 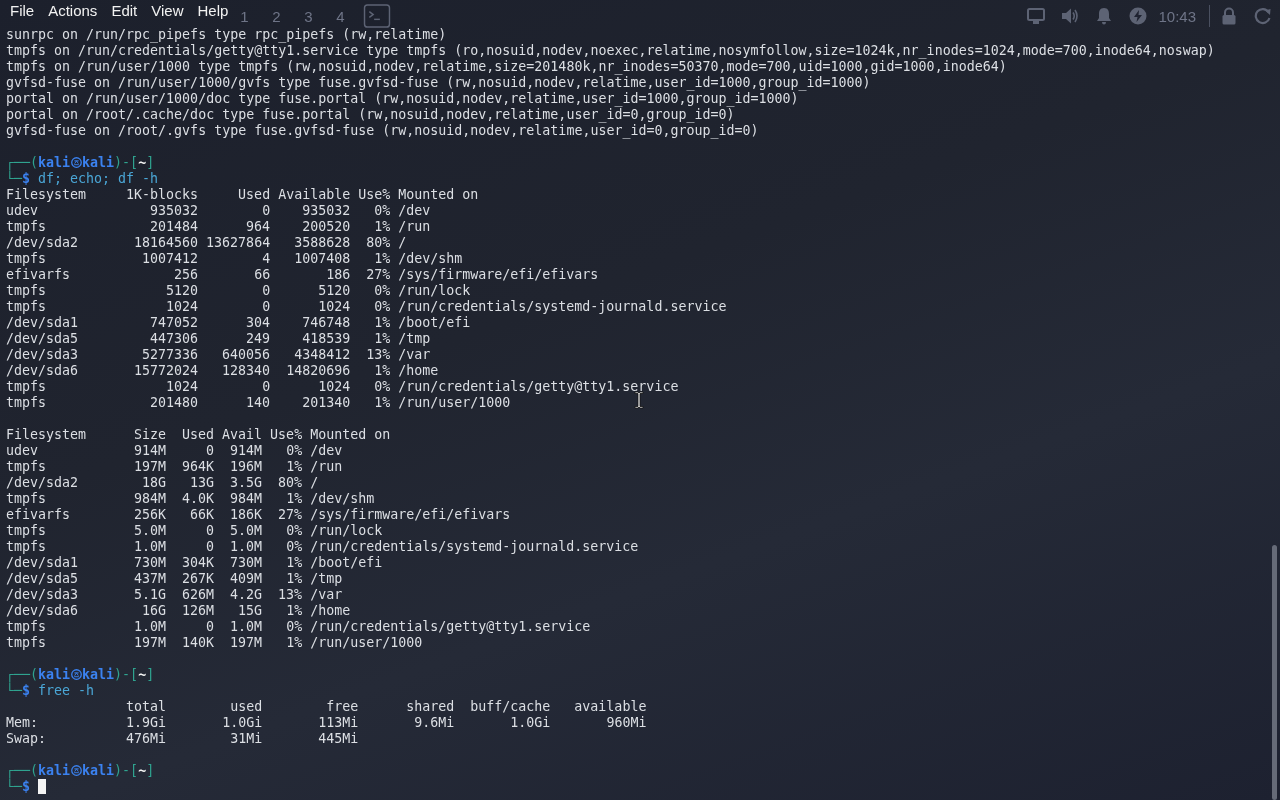 What do you see at coordinates (198, 467) in the screenshot?
I see `table-cell: 964K` at bounding box center [198, 467].